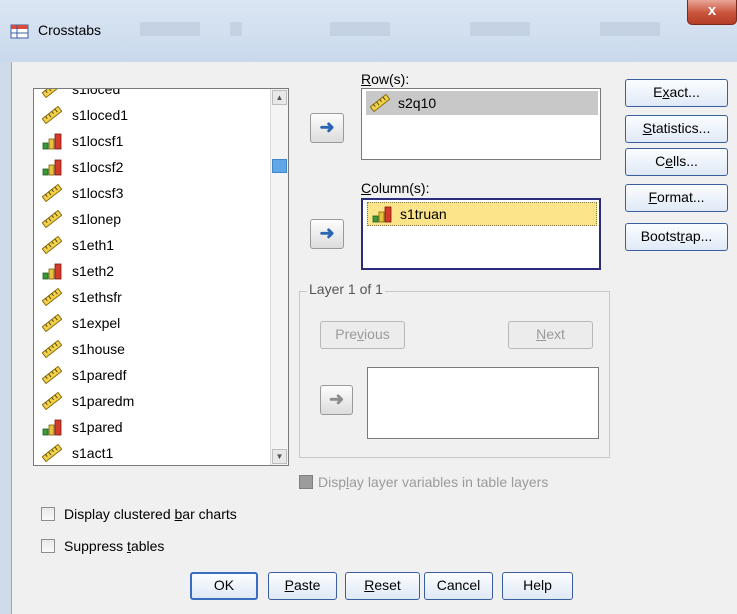 The image size is (737, 614). I want to click on display-layer-variables-label: Display layer variables in table layers, so click(433, 482).